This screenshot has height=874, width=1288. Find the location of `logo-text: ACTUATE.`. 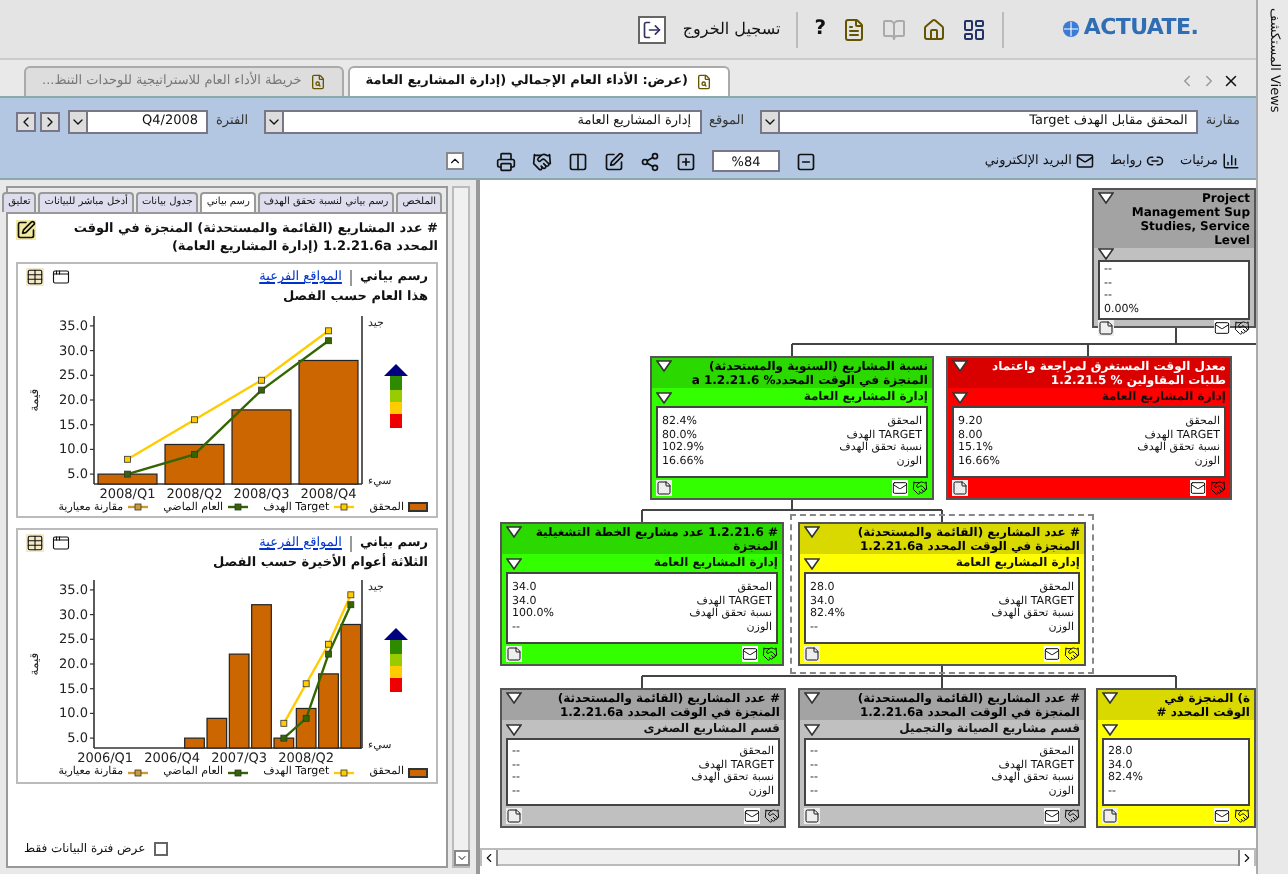

logo-text: ACTUATE. is located at coordinates (1141, 28).